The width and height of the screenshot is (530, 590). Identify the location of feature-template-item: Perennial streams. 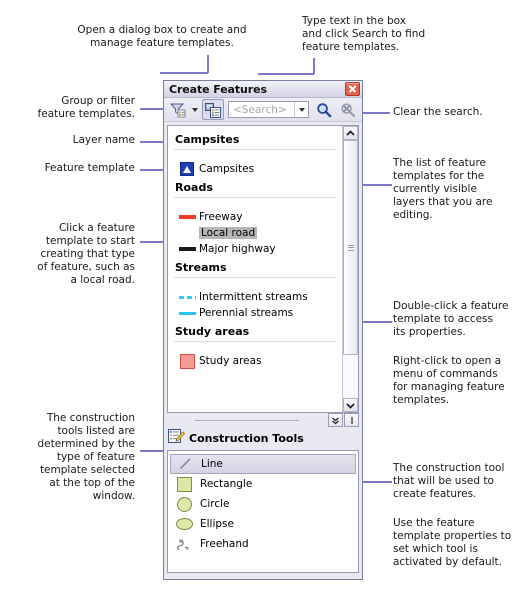
(255, 313).